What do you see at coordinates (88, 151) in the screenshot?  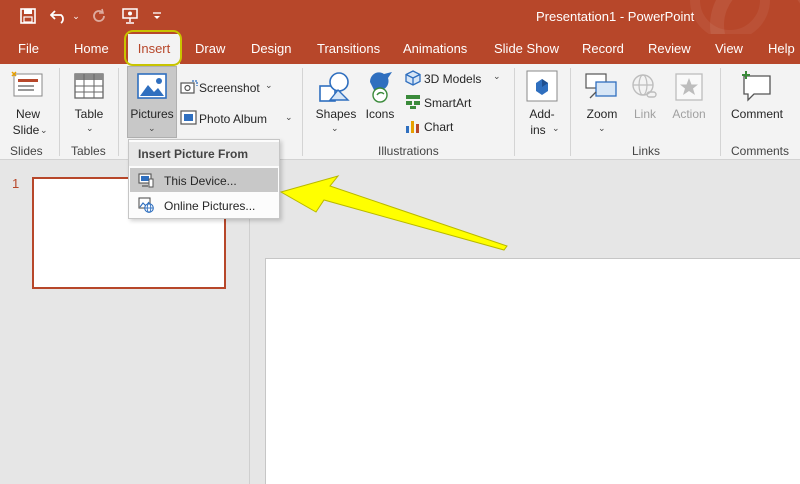 I see `group-label-tables: Tables` at bounding box center [88, 151].